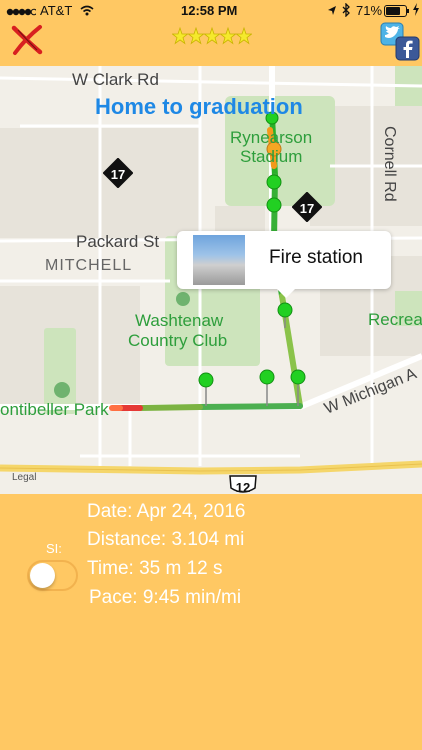  What do you see at coordinates (243, 484) in the screenshot?
I see `us-12-shield-icon: 12` at bounding box center [243, 484].